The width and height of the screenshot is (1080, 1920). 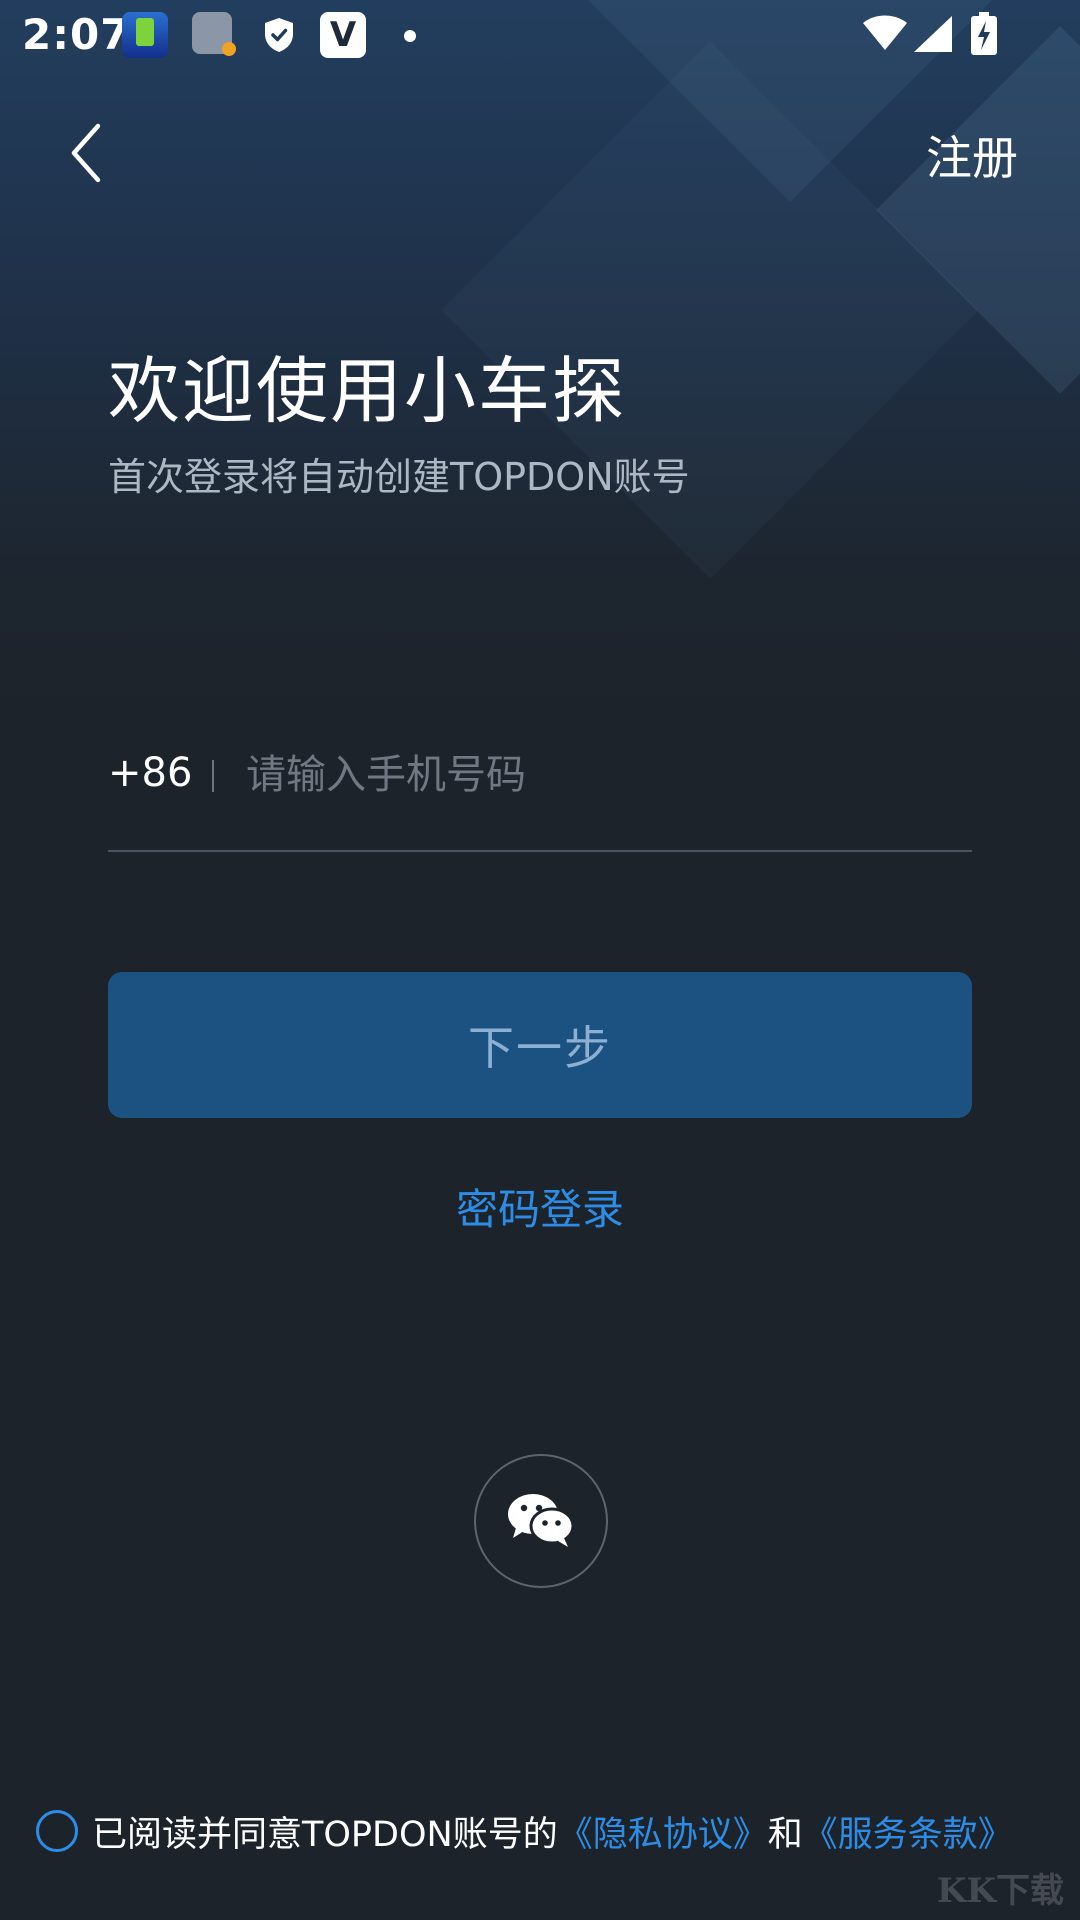 I want to click on back-button, so click(x=88, y=153).